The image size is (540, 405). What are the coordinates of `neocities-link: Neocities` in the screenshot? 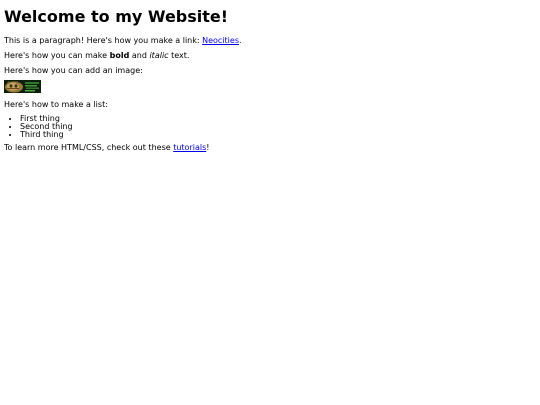 It's located at (220, 40).